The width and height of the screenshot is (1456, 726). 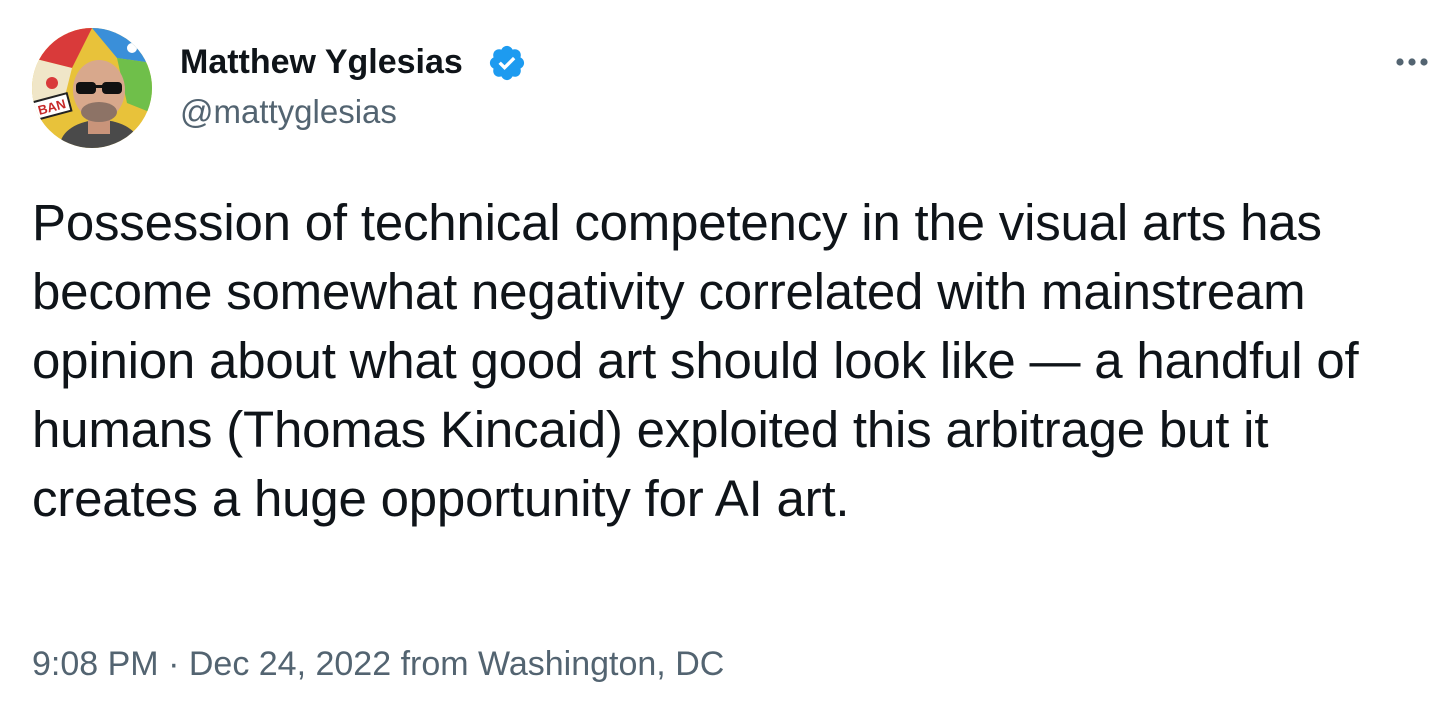 I want to click on tweet-date: Dec 24, 2022, so click(x=290, y=664).